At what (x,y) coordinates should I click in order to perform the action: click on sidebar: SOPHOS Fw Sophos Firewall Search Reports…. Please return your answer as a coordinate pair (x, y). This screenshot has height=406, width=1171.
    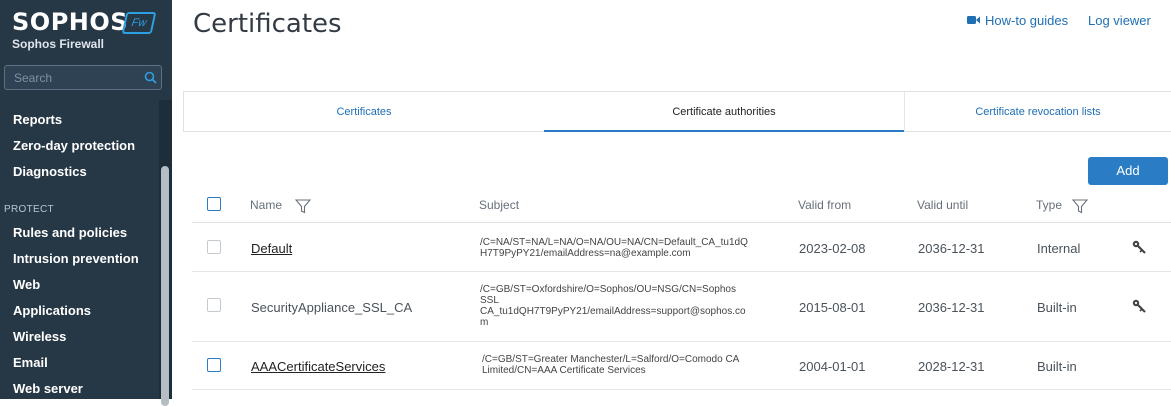
    Looking at the image, I should click on (86, 203).